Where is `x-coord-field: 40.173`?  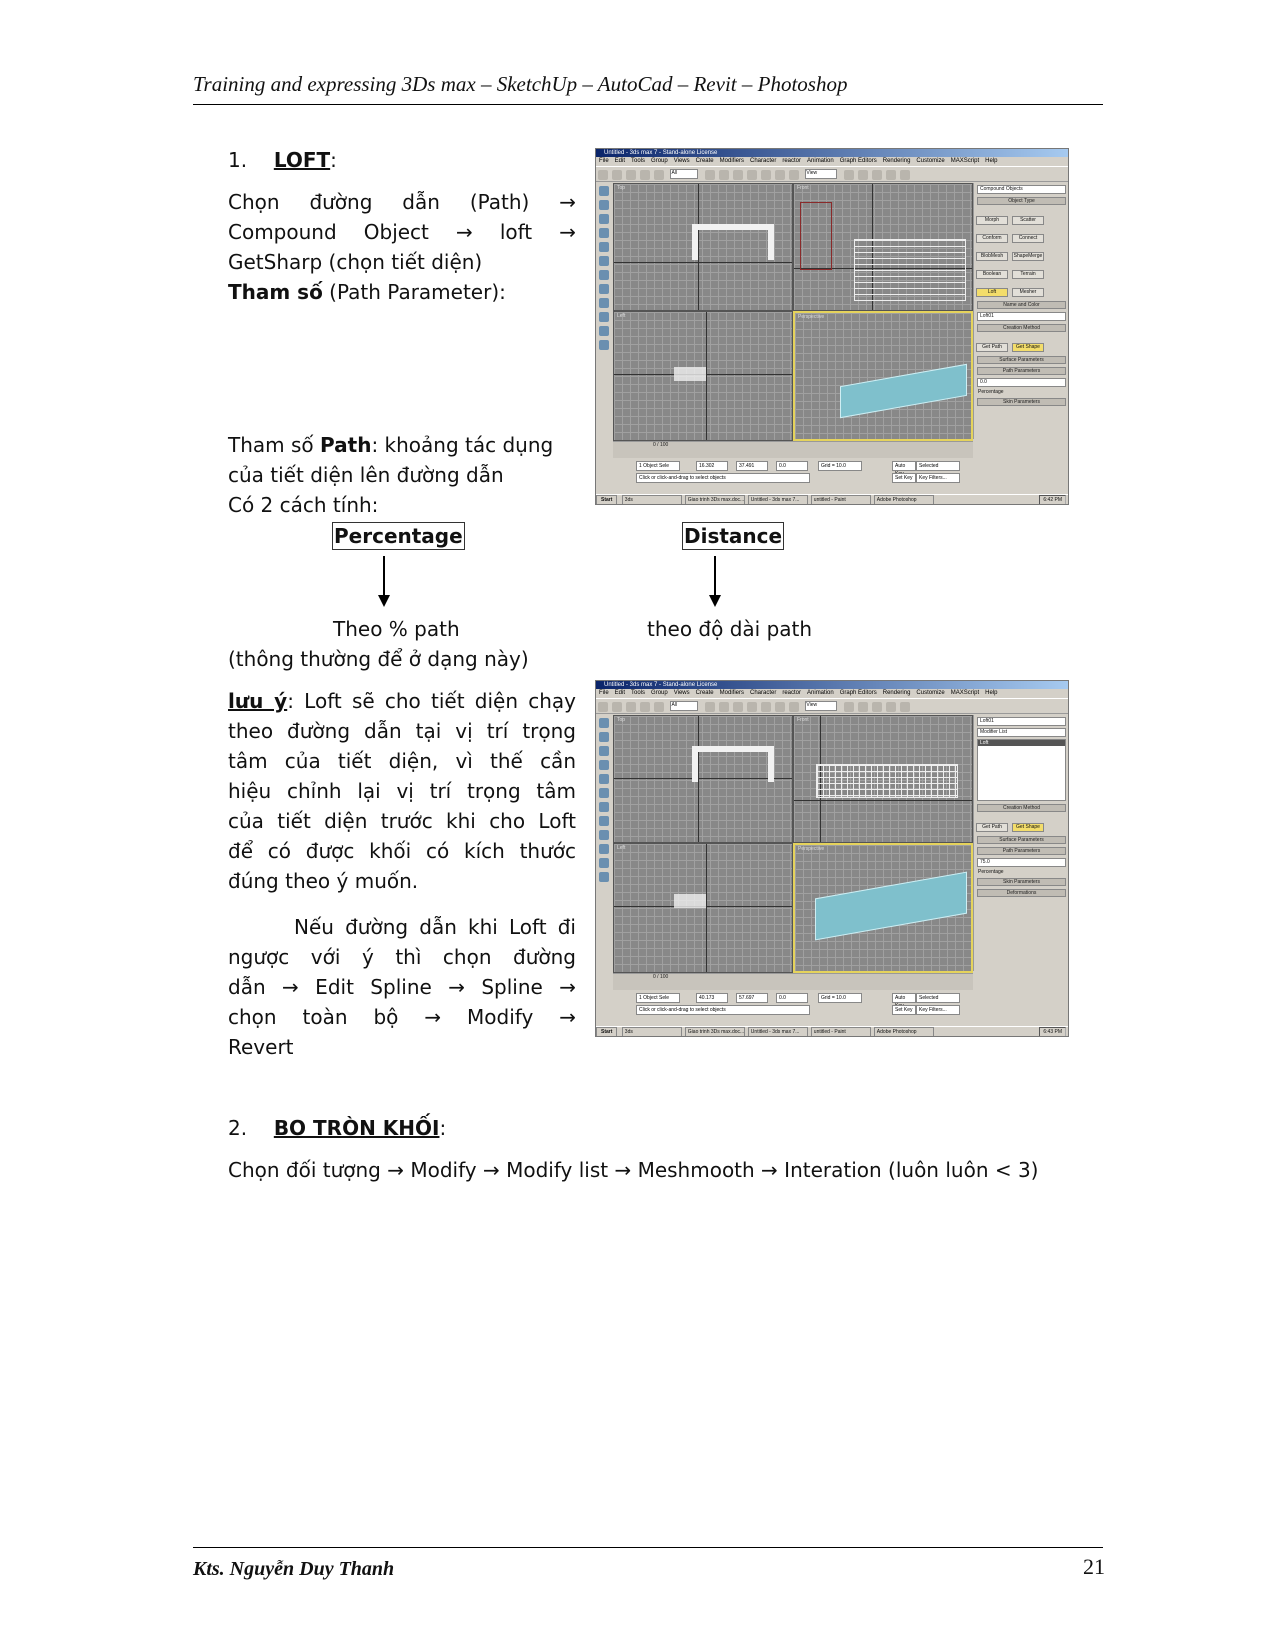 x-coord-field: 40.173 is located at coordinates (712, 998).